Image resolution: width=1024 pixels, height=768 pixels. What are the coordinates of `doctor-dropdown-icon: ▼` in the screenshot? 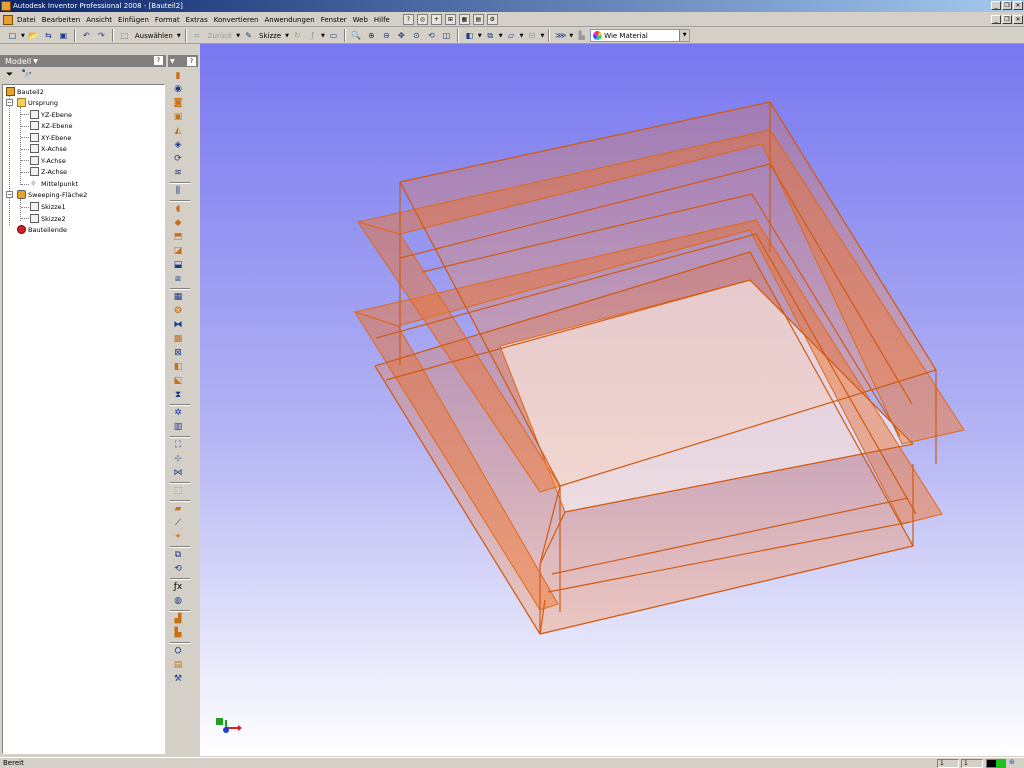 It's located at (571, 36).